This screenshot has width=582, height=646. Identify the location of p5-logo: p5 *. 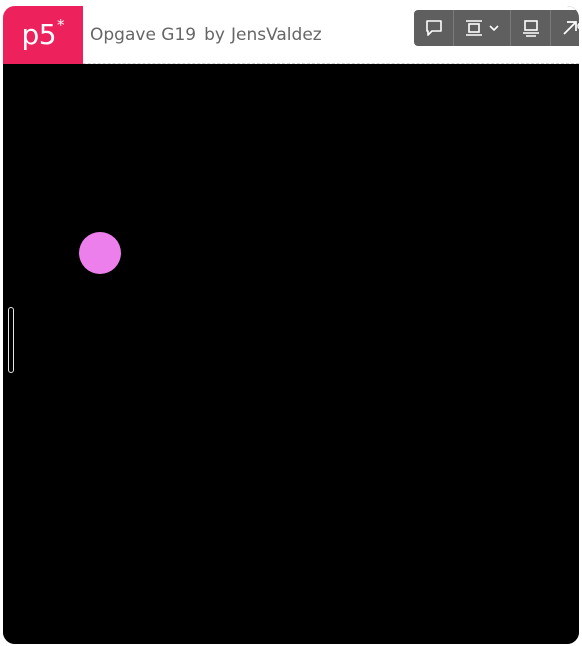
(43, 35).